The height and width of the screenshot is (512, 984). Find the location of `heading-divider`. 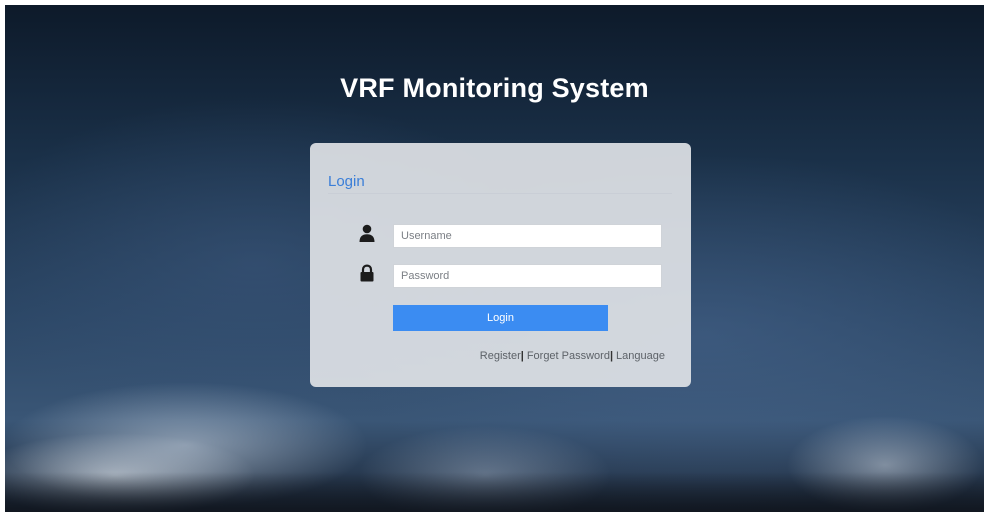

heading-divider is located at coordinates (500, 193).